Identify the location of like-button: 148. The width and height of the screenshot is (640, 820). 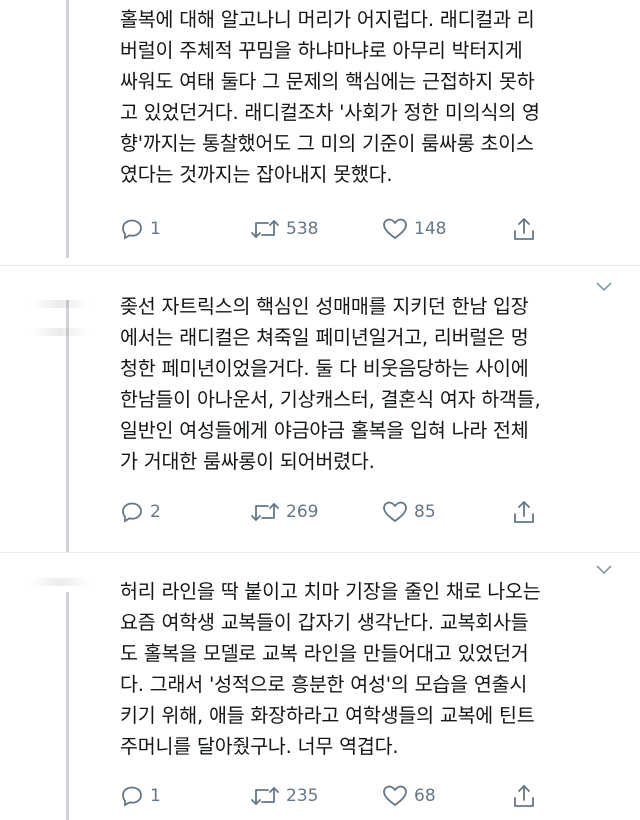
(414, 229).